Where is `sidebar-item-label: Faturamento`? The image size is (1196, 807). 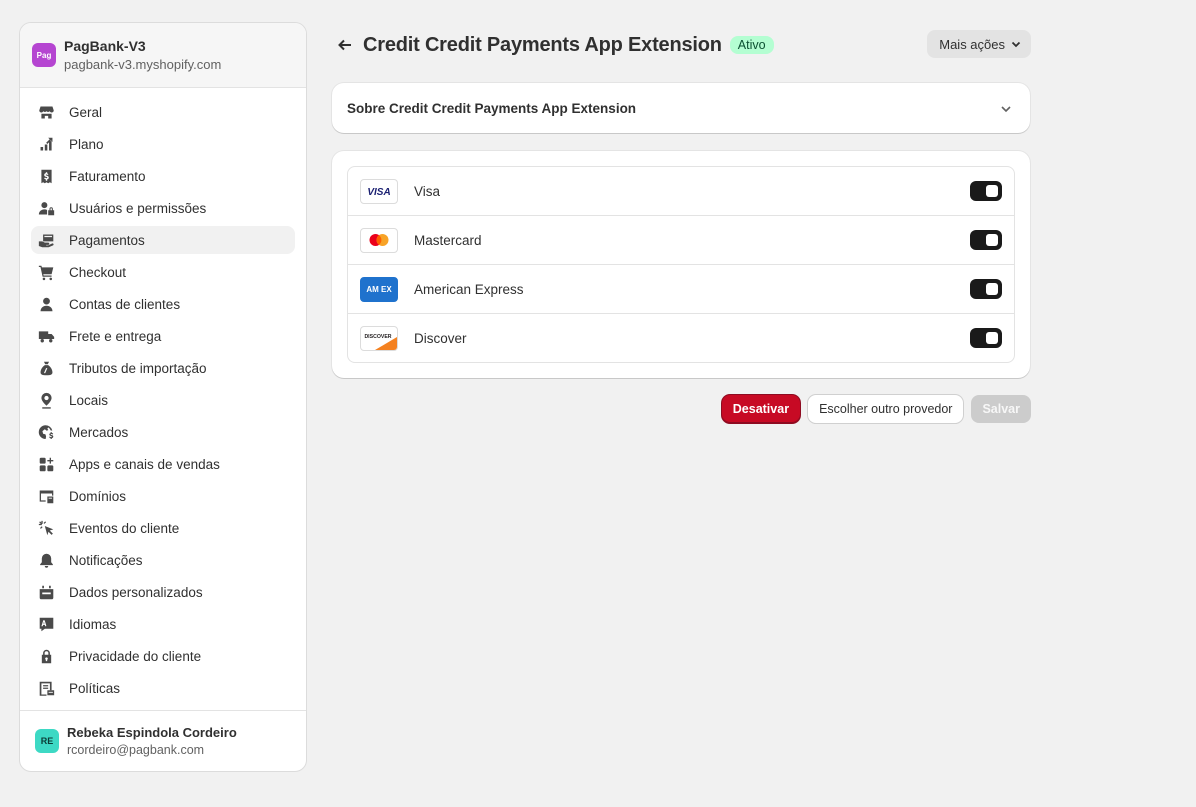
sidebar-item-label: Faturamento is located at coordinates (107, 176).